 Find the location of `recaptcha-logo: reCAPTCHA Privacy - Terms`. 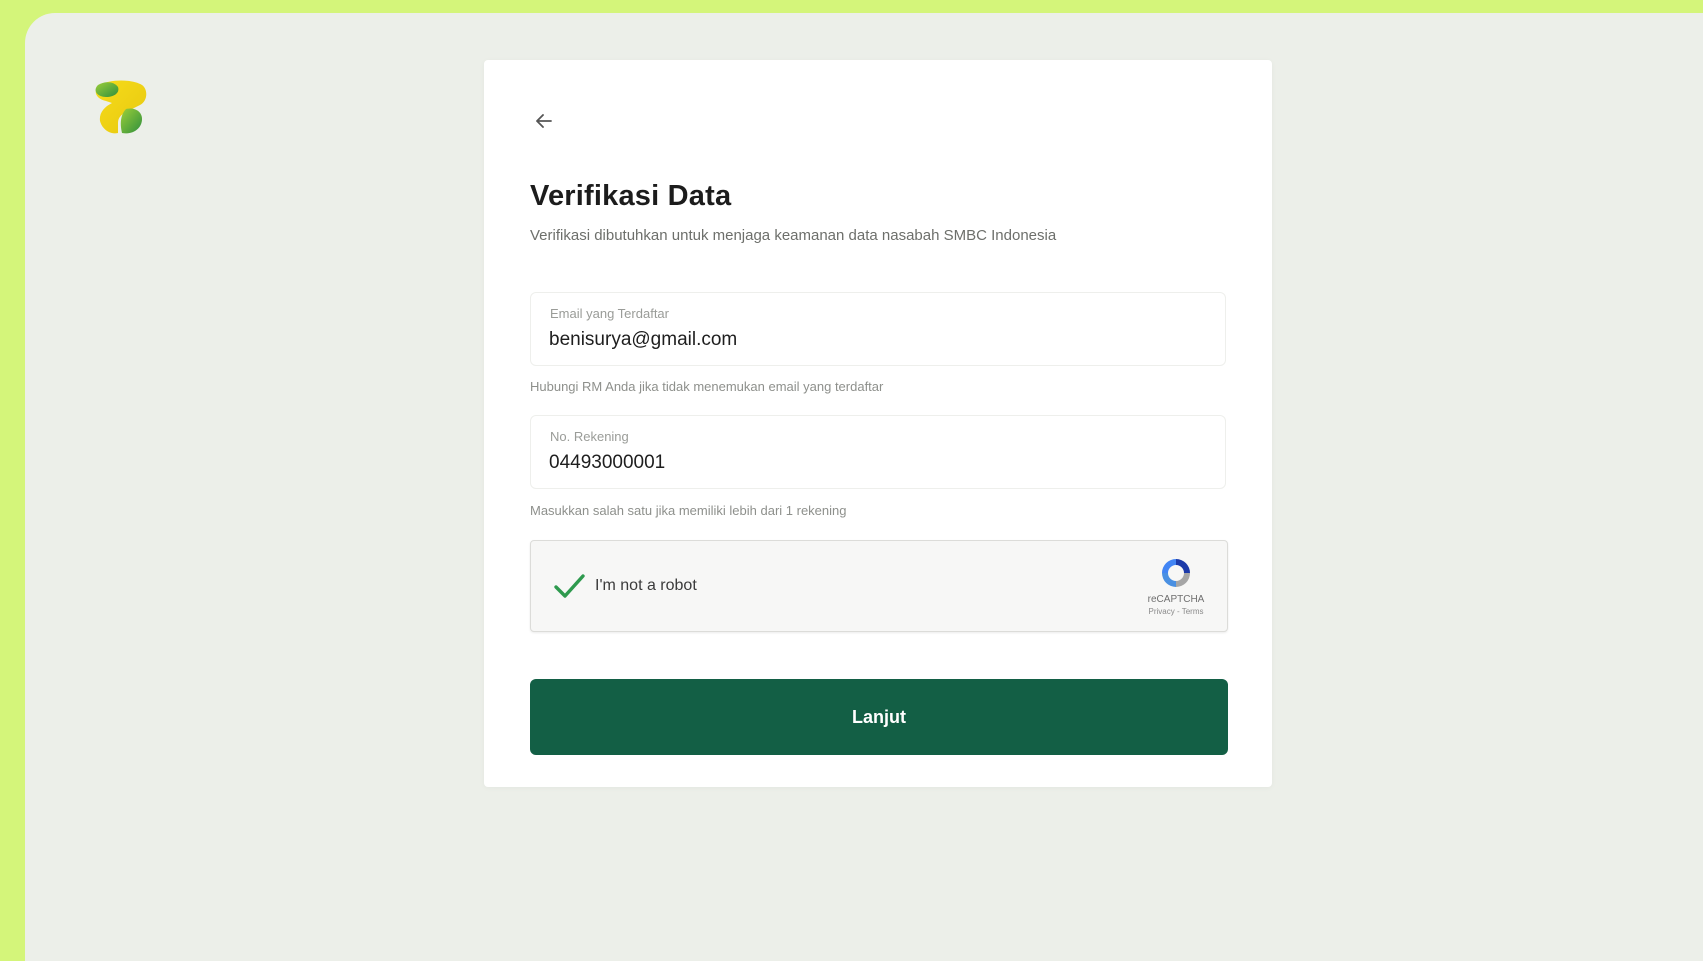

recaptcha-logo: reCAPTCHA Privacy - Terms is located at coordinates (1176, 585).